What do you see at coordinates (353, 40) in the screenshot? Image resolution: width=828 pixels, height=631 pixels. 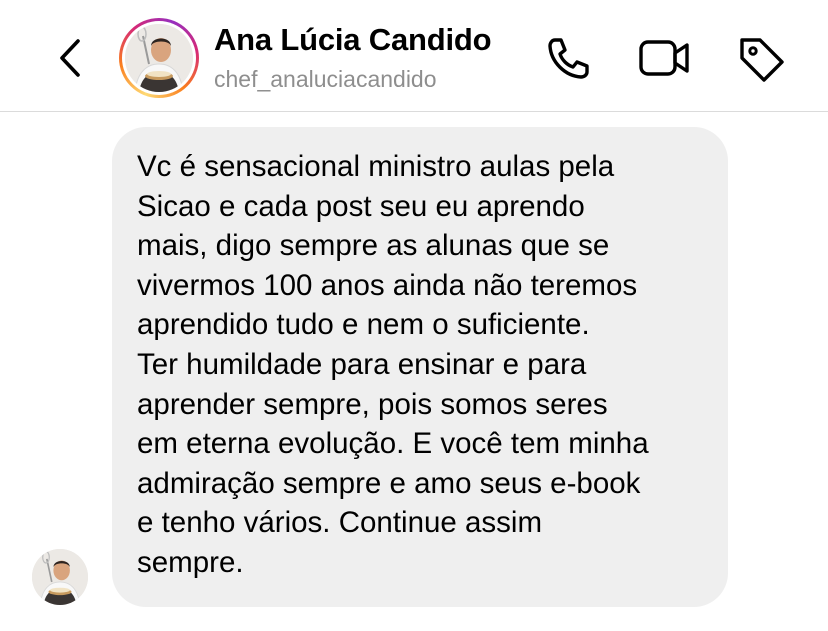 I see `contact-name: Ana Lúcia Candido` at bounding box center [353, 40].